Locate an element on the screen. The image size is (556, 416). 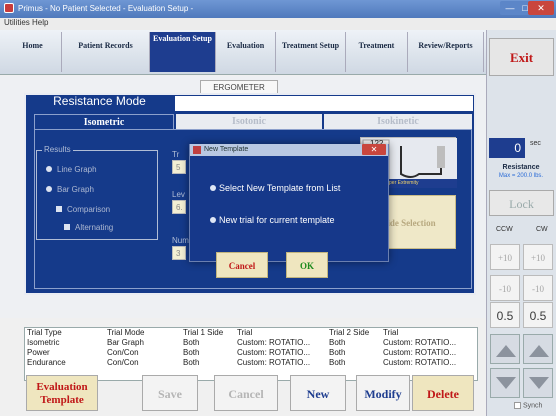
row3-trial-mode: Con/Con is located at coordinates (123, 362).